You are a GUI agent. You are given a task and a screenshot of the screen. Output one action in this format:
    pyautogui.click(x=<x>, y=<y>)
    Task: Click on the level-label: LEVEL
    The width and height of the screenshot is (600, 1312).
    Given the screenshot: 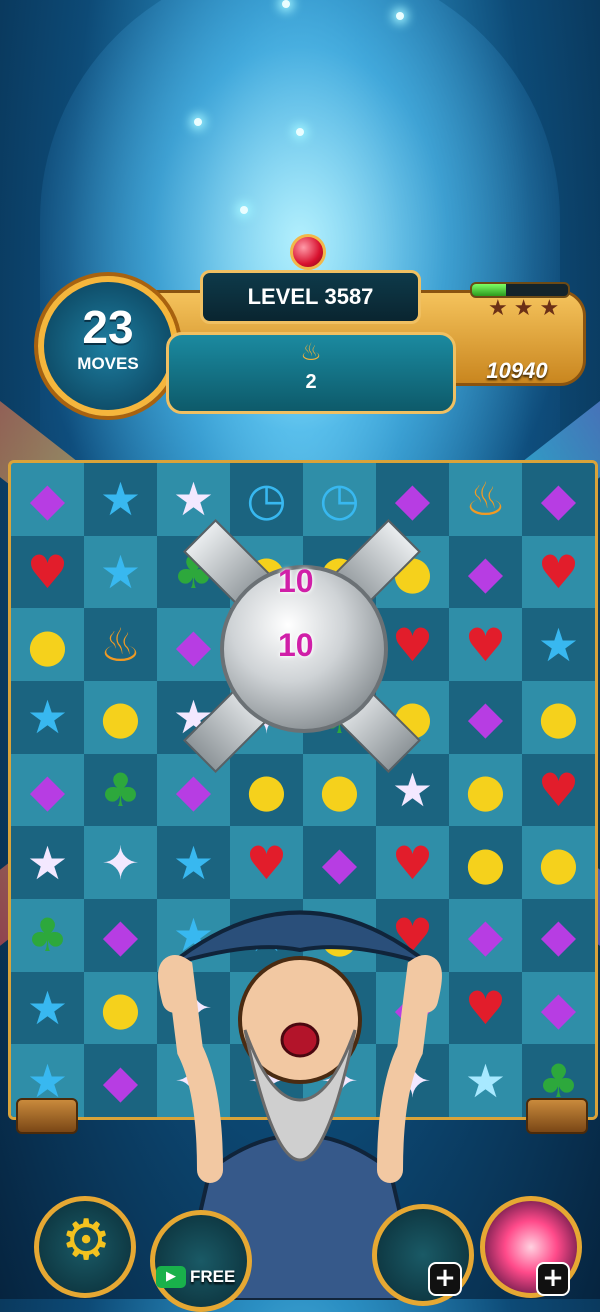 What is the action you would take?
    pyautogui.click(x=283, y=296)
    